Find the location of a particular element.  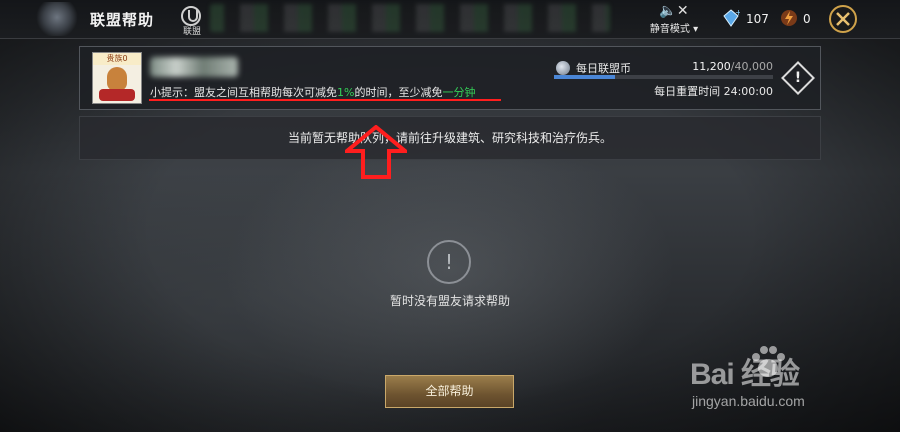

alliance-coin-icon is located at coordinates (563, 68).